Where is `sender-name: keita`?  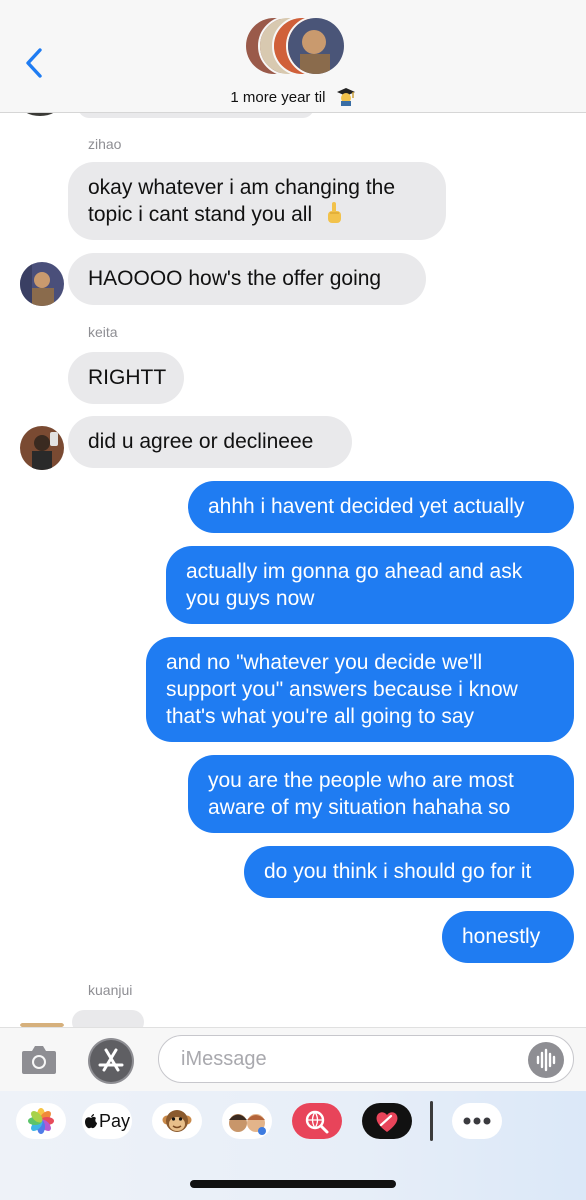 sender-name: keita is located at coordinates (103, 332).